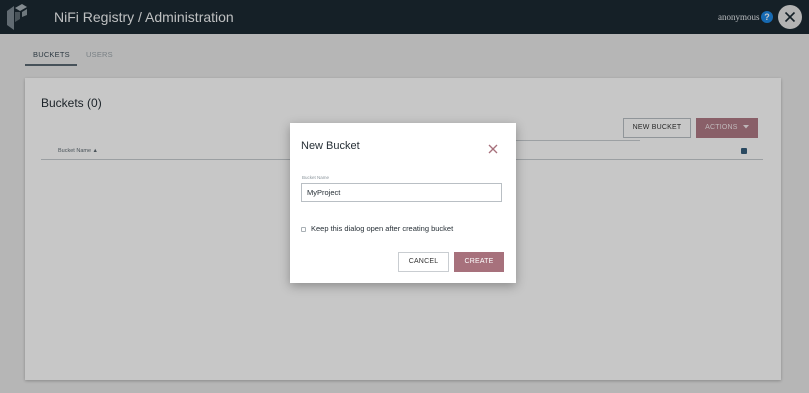 The width and height of the screenshot is (809, 393). I want to click on close-icon, so click(493, 149).